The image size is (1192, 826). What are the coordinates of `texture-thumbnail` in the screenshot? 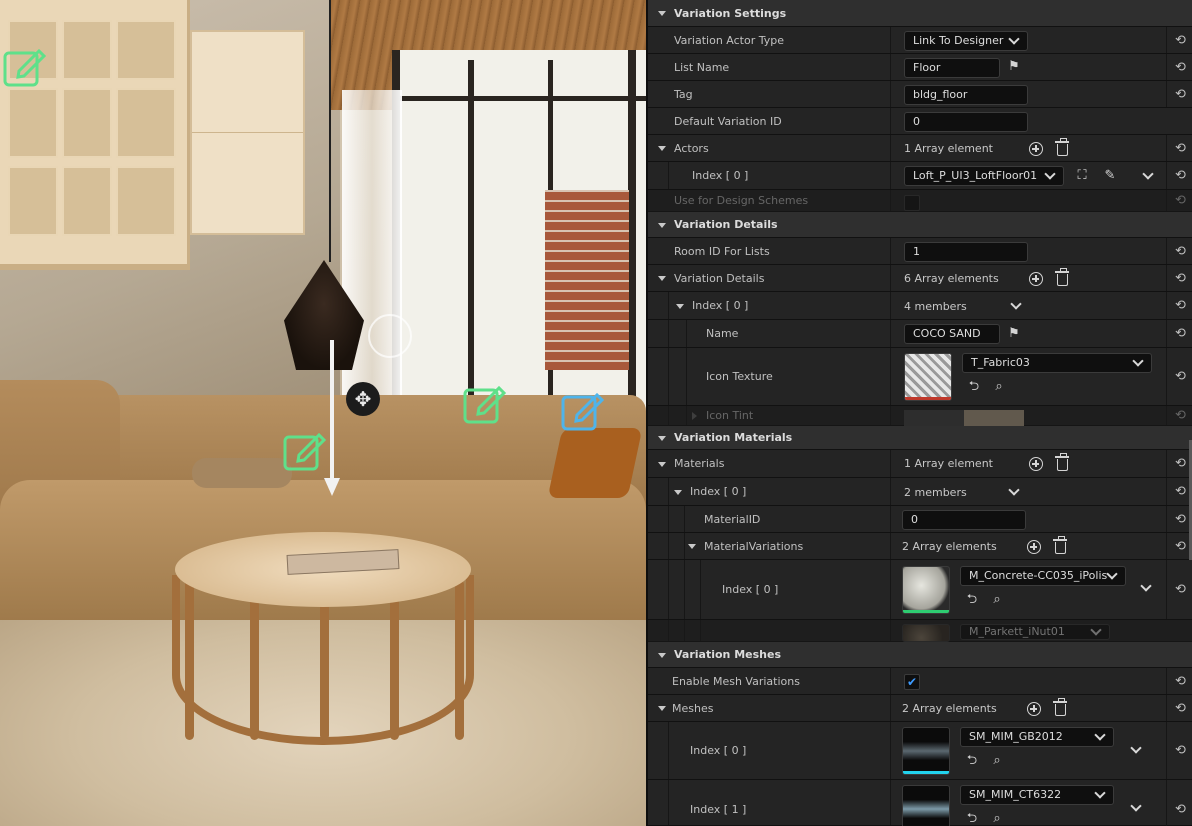 It's located at (928, 377).